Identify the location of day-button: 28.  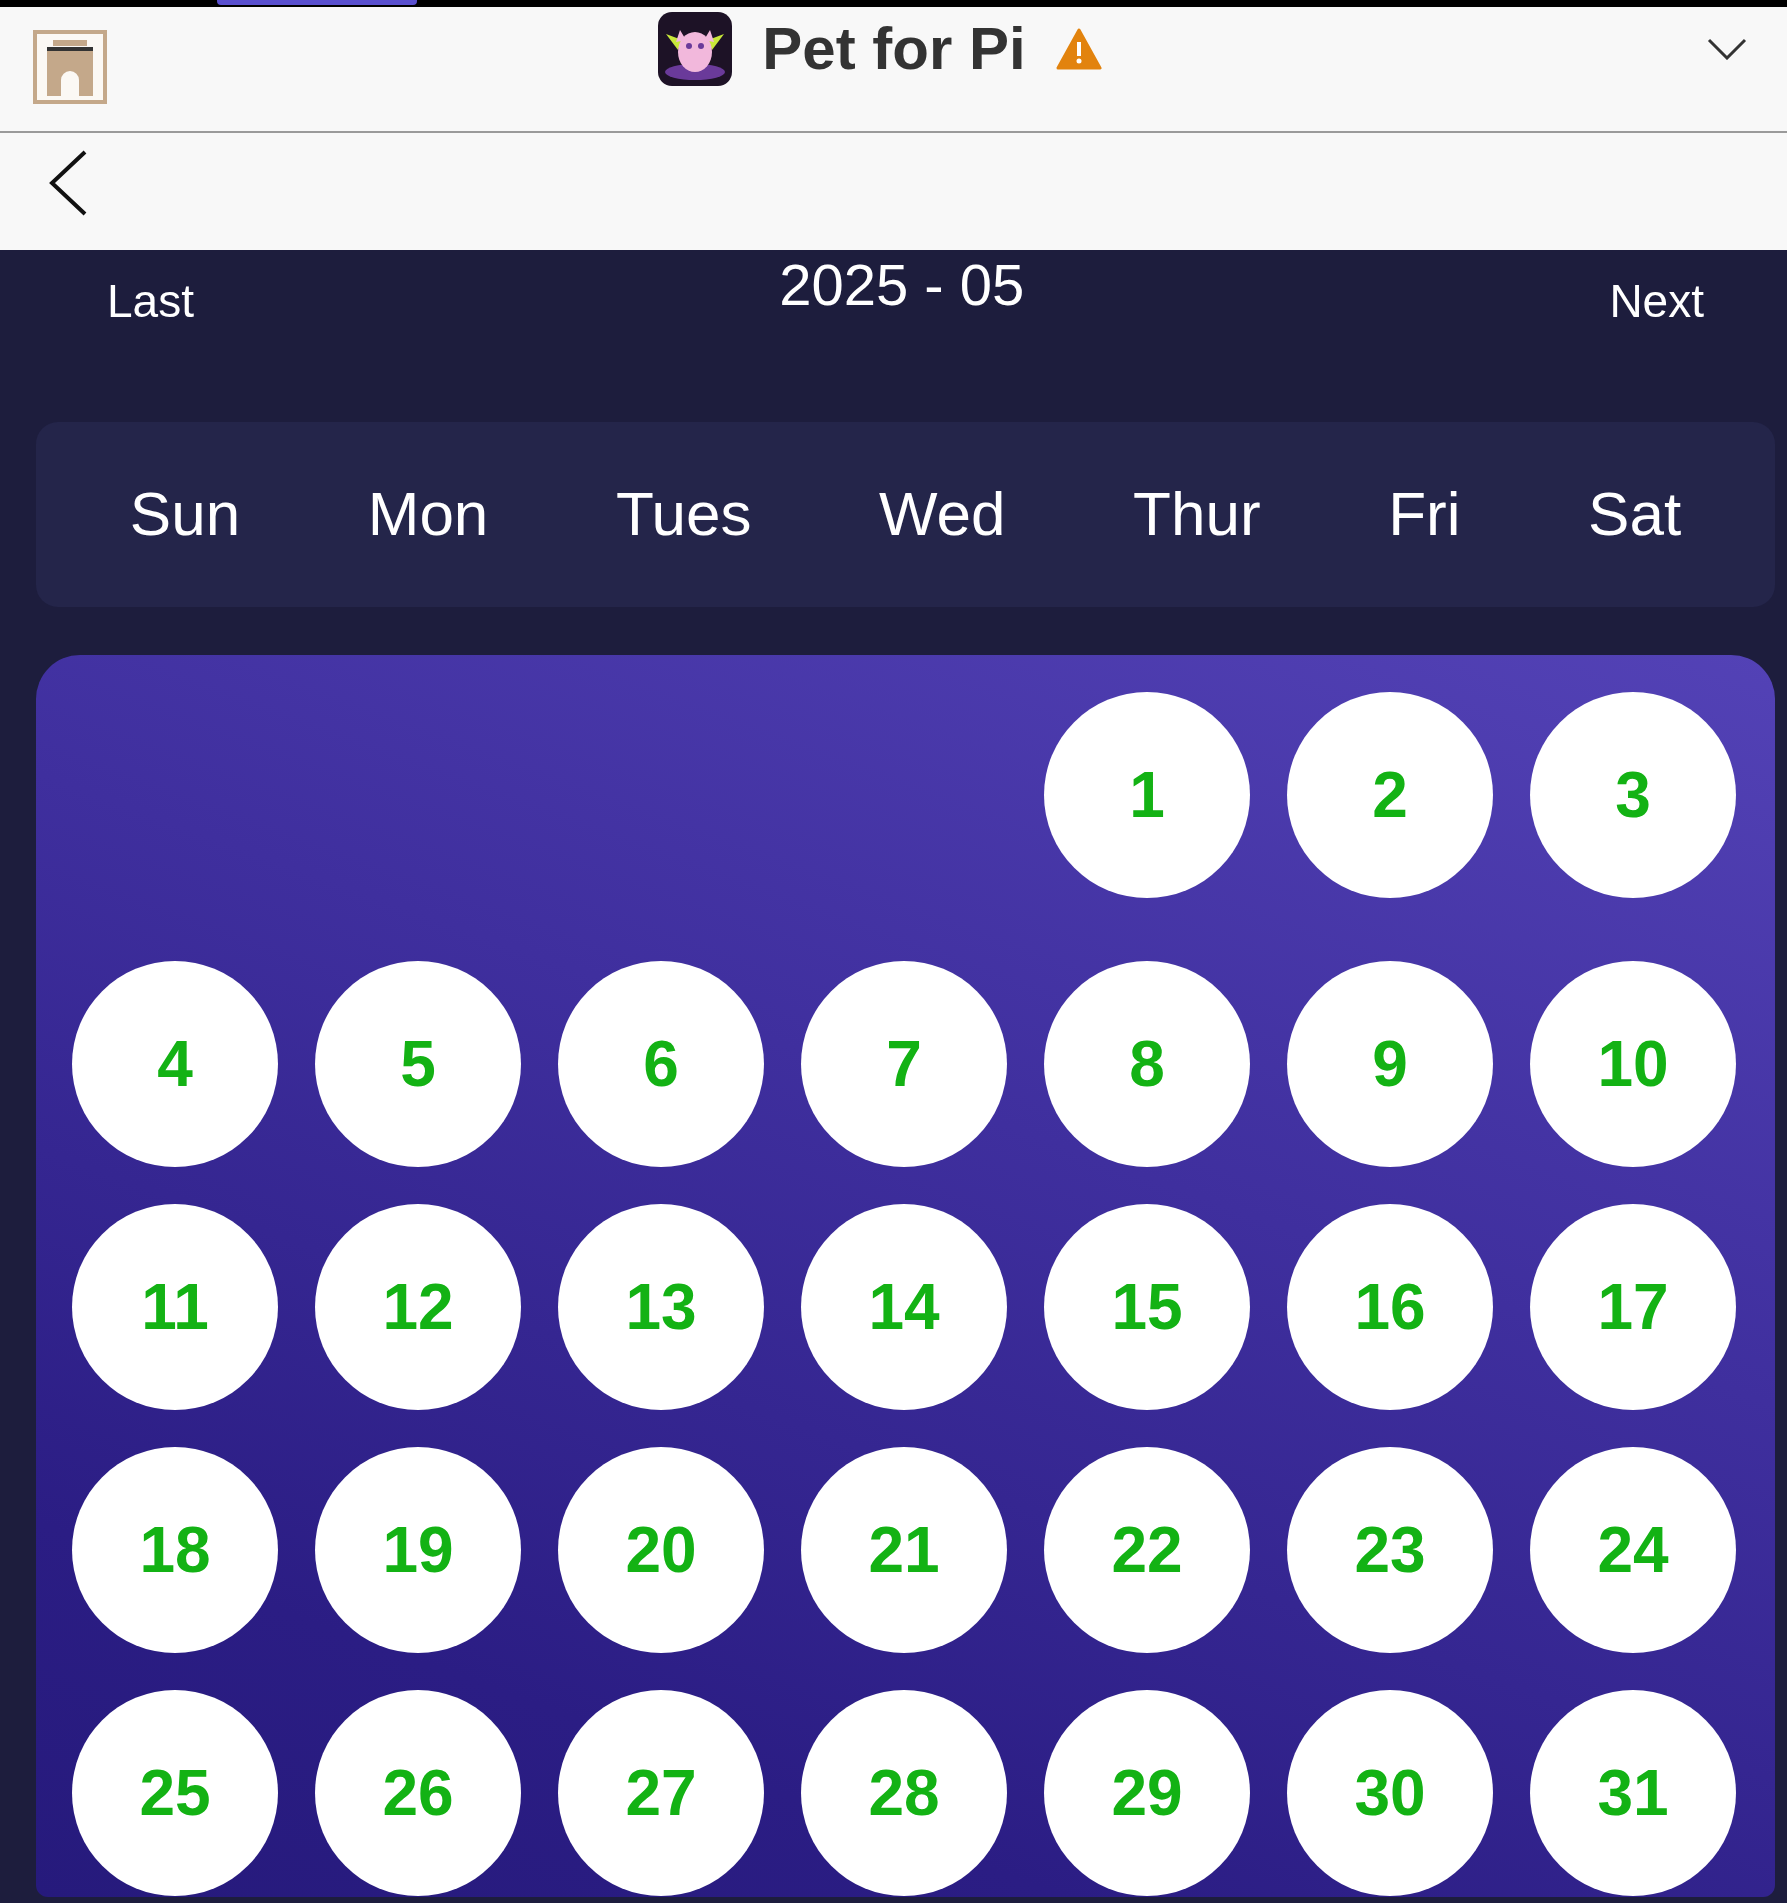
(904, 1793).